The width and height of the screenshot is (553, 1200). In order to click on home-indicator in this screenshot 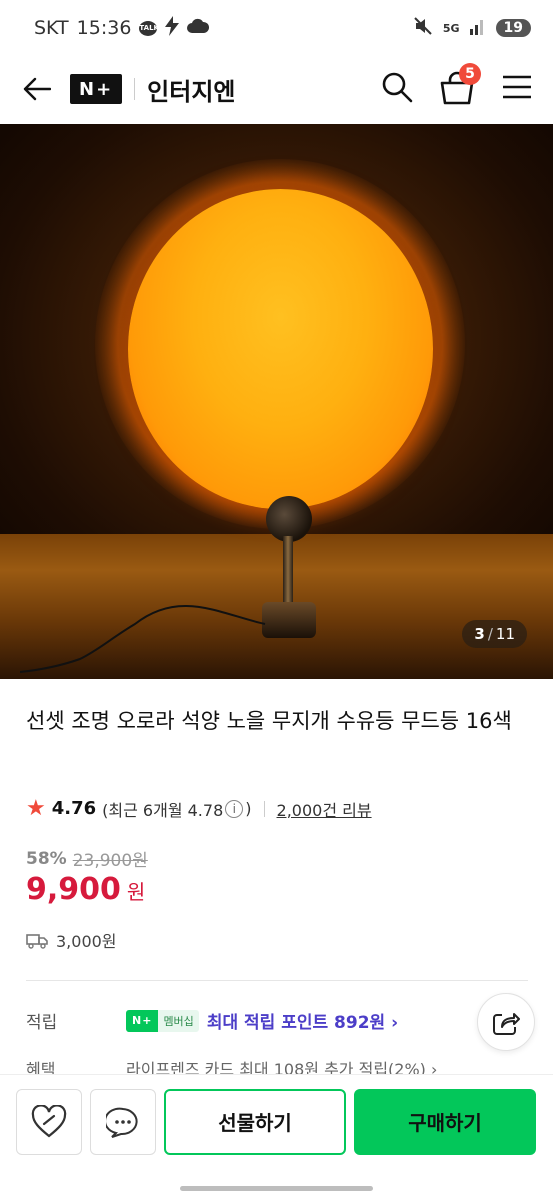, I will do `click(276, 1188)`.